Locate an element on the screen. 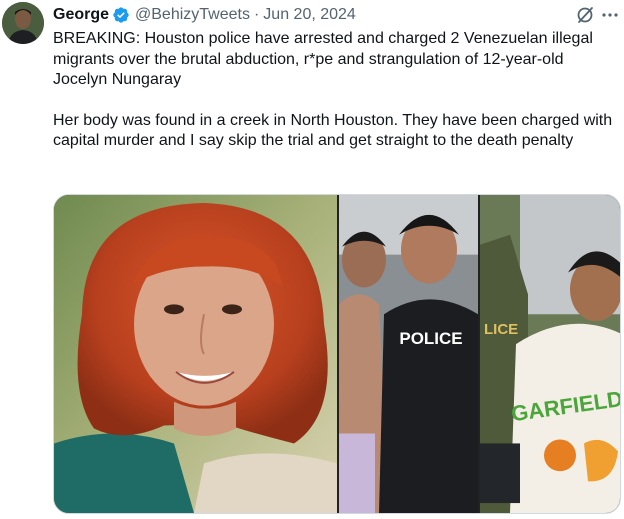  verified-badge-icon is located at coordinates (121, 15).